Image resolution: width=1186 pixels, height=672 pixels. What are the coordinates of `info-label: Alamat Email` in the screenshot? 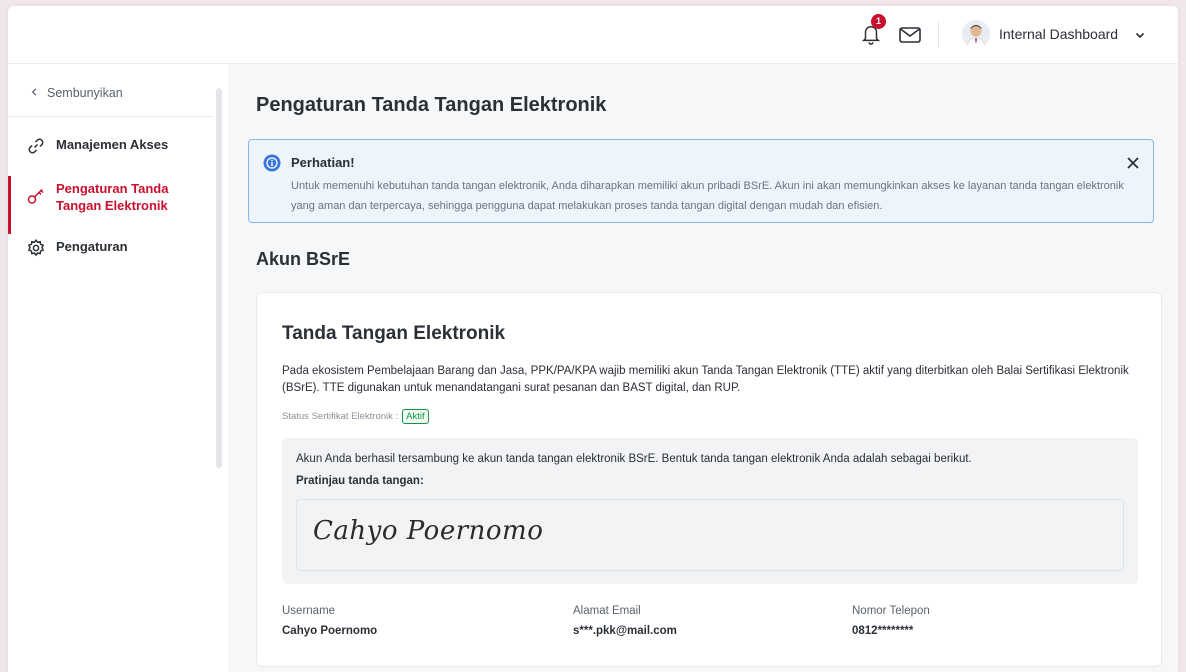 It's located at (607, 611).